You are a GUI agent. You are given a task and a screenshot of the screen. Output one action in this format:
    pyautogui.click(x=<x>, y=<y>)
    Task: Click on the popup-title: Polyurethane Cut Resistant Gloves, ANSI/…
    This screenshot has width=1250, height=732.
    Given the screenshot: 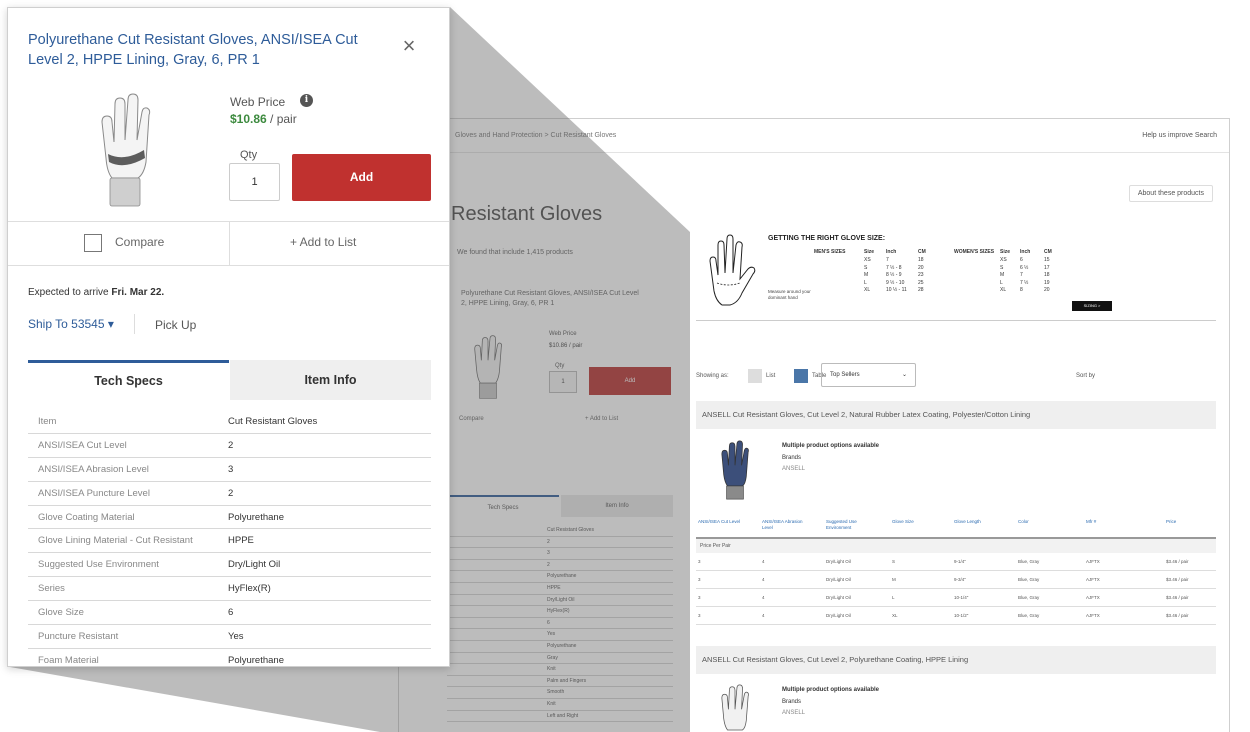 What is the action you would take?
    pyautogui.click(x=198, y=50)
    